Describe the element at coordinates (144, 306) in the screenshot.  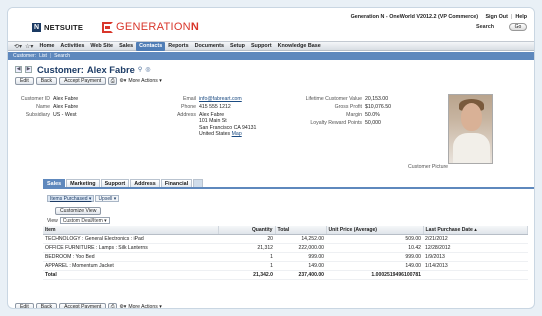
I see `more-actions-menu-bottom: More Actions ▾` at that location.